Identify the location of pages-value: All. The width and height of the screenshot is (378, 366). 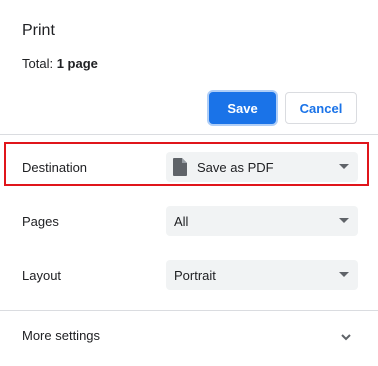
(181, 221).